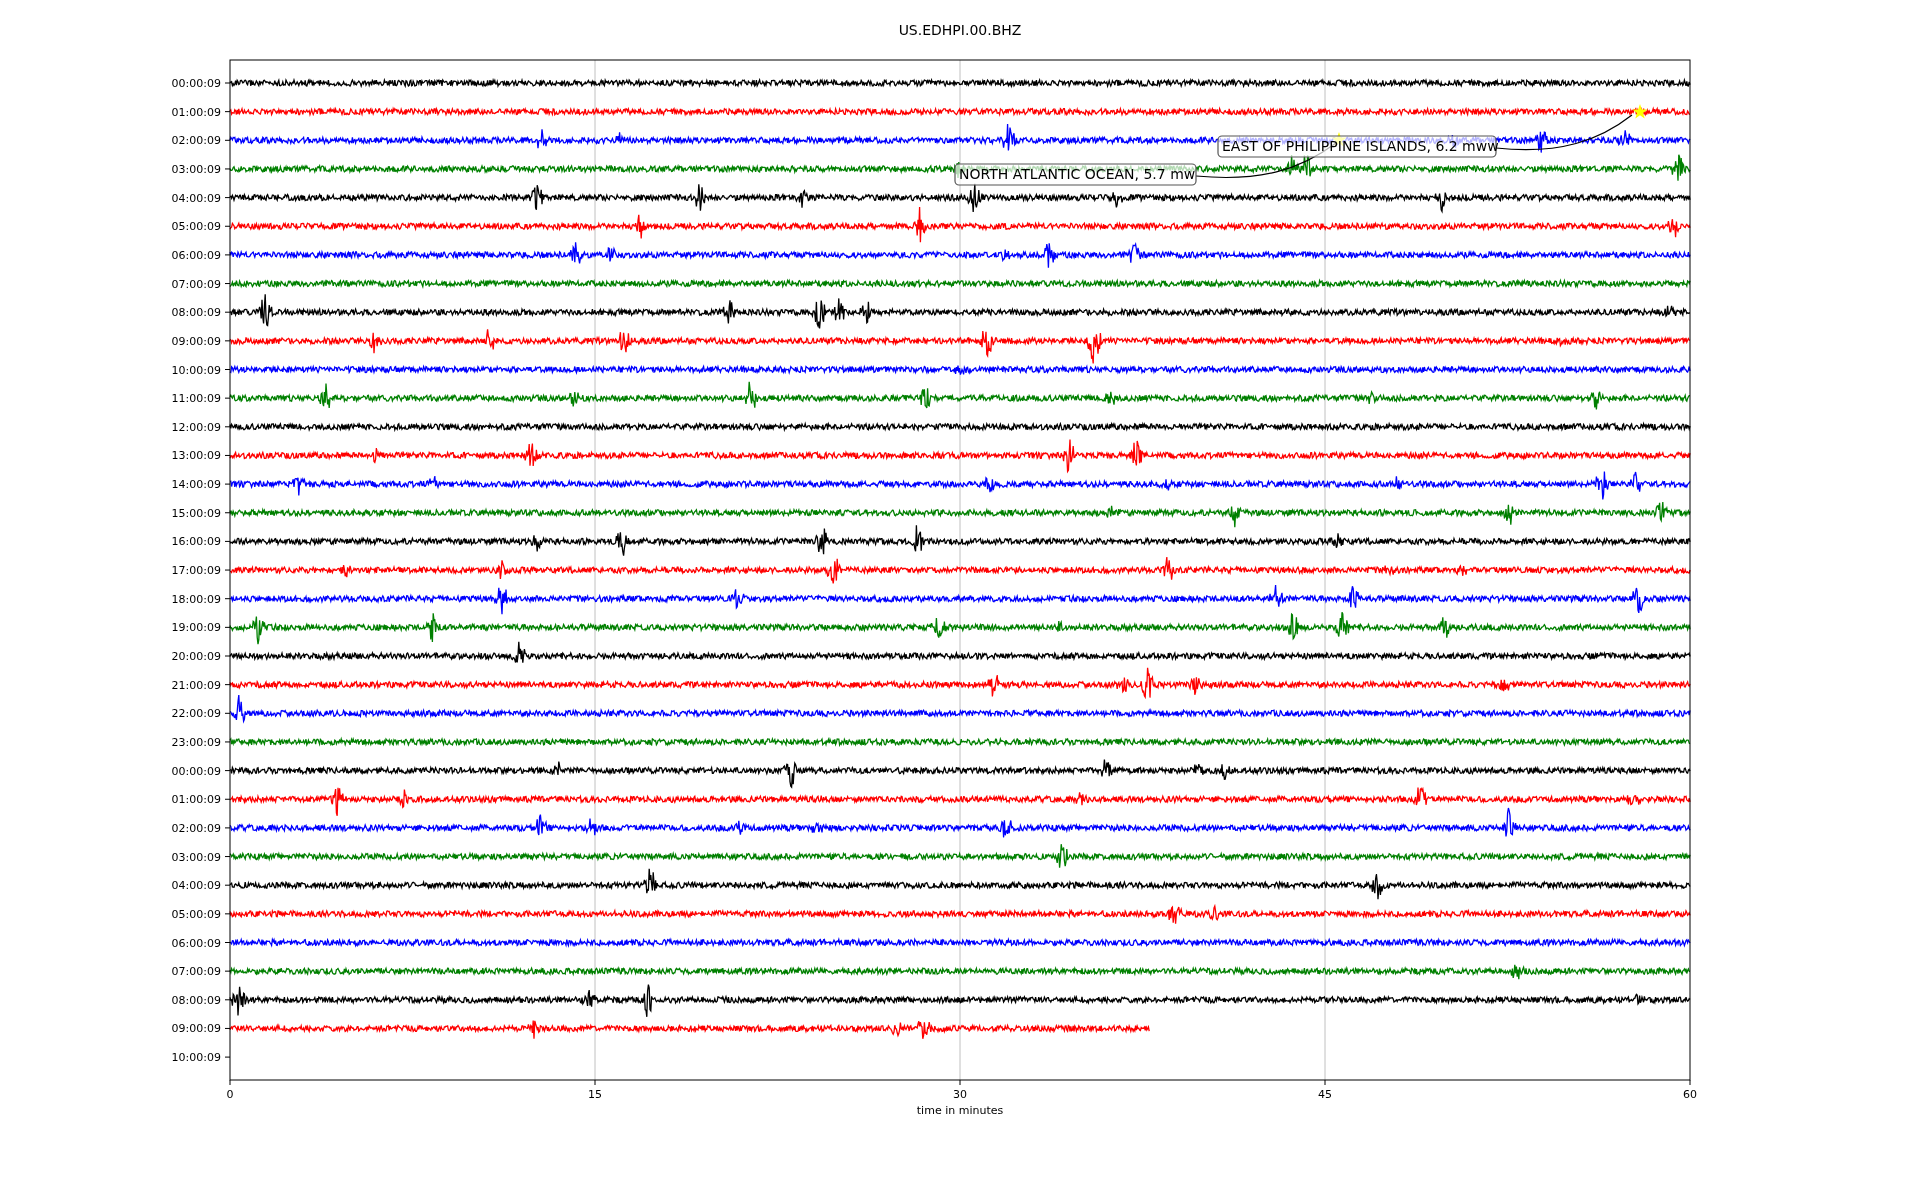 The height and width of the screenshot is (1200, 1920). Describe the element at coordinates (196, 399) in the screenshot. I see `y-tick-label: 11:00:09` at that location.